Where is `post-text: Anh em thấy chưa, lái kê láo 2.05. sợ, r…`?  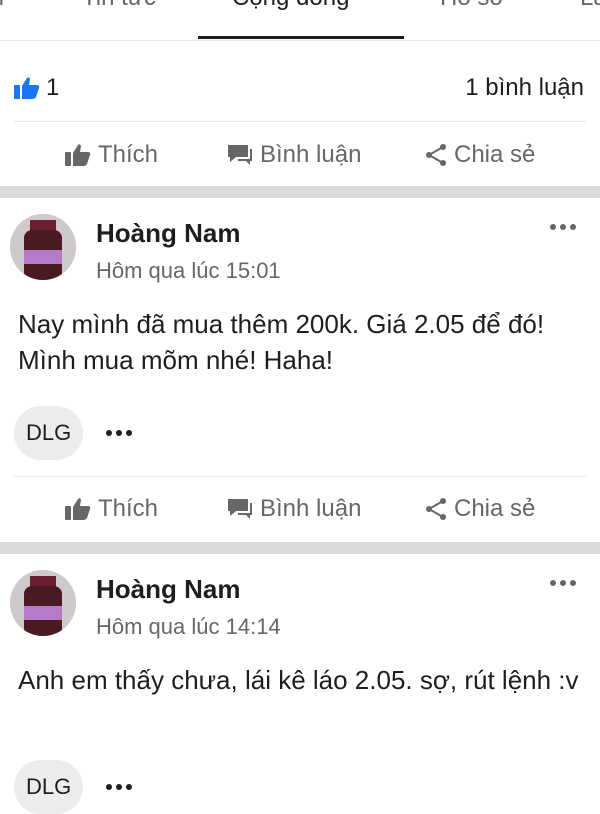
post-text: Anh em thấy chưa, lái kê láo 2.05. sợ, r… is located at coordinates (298, 680).